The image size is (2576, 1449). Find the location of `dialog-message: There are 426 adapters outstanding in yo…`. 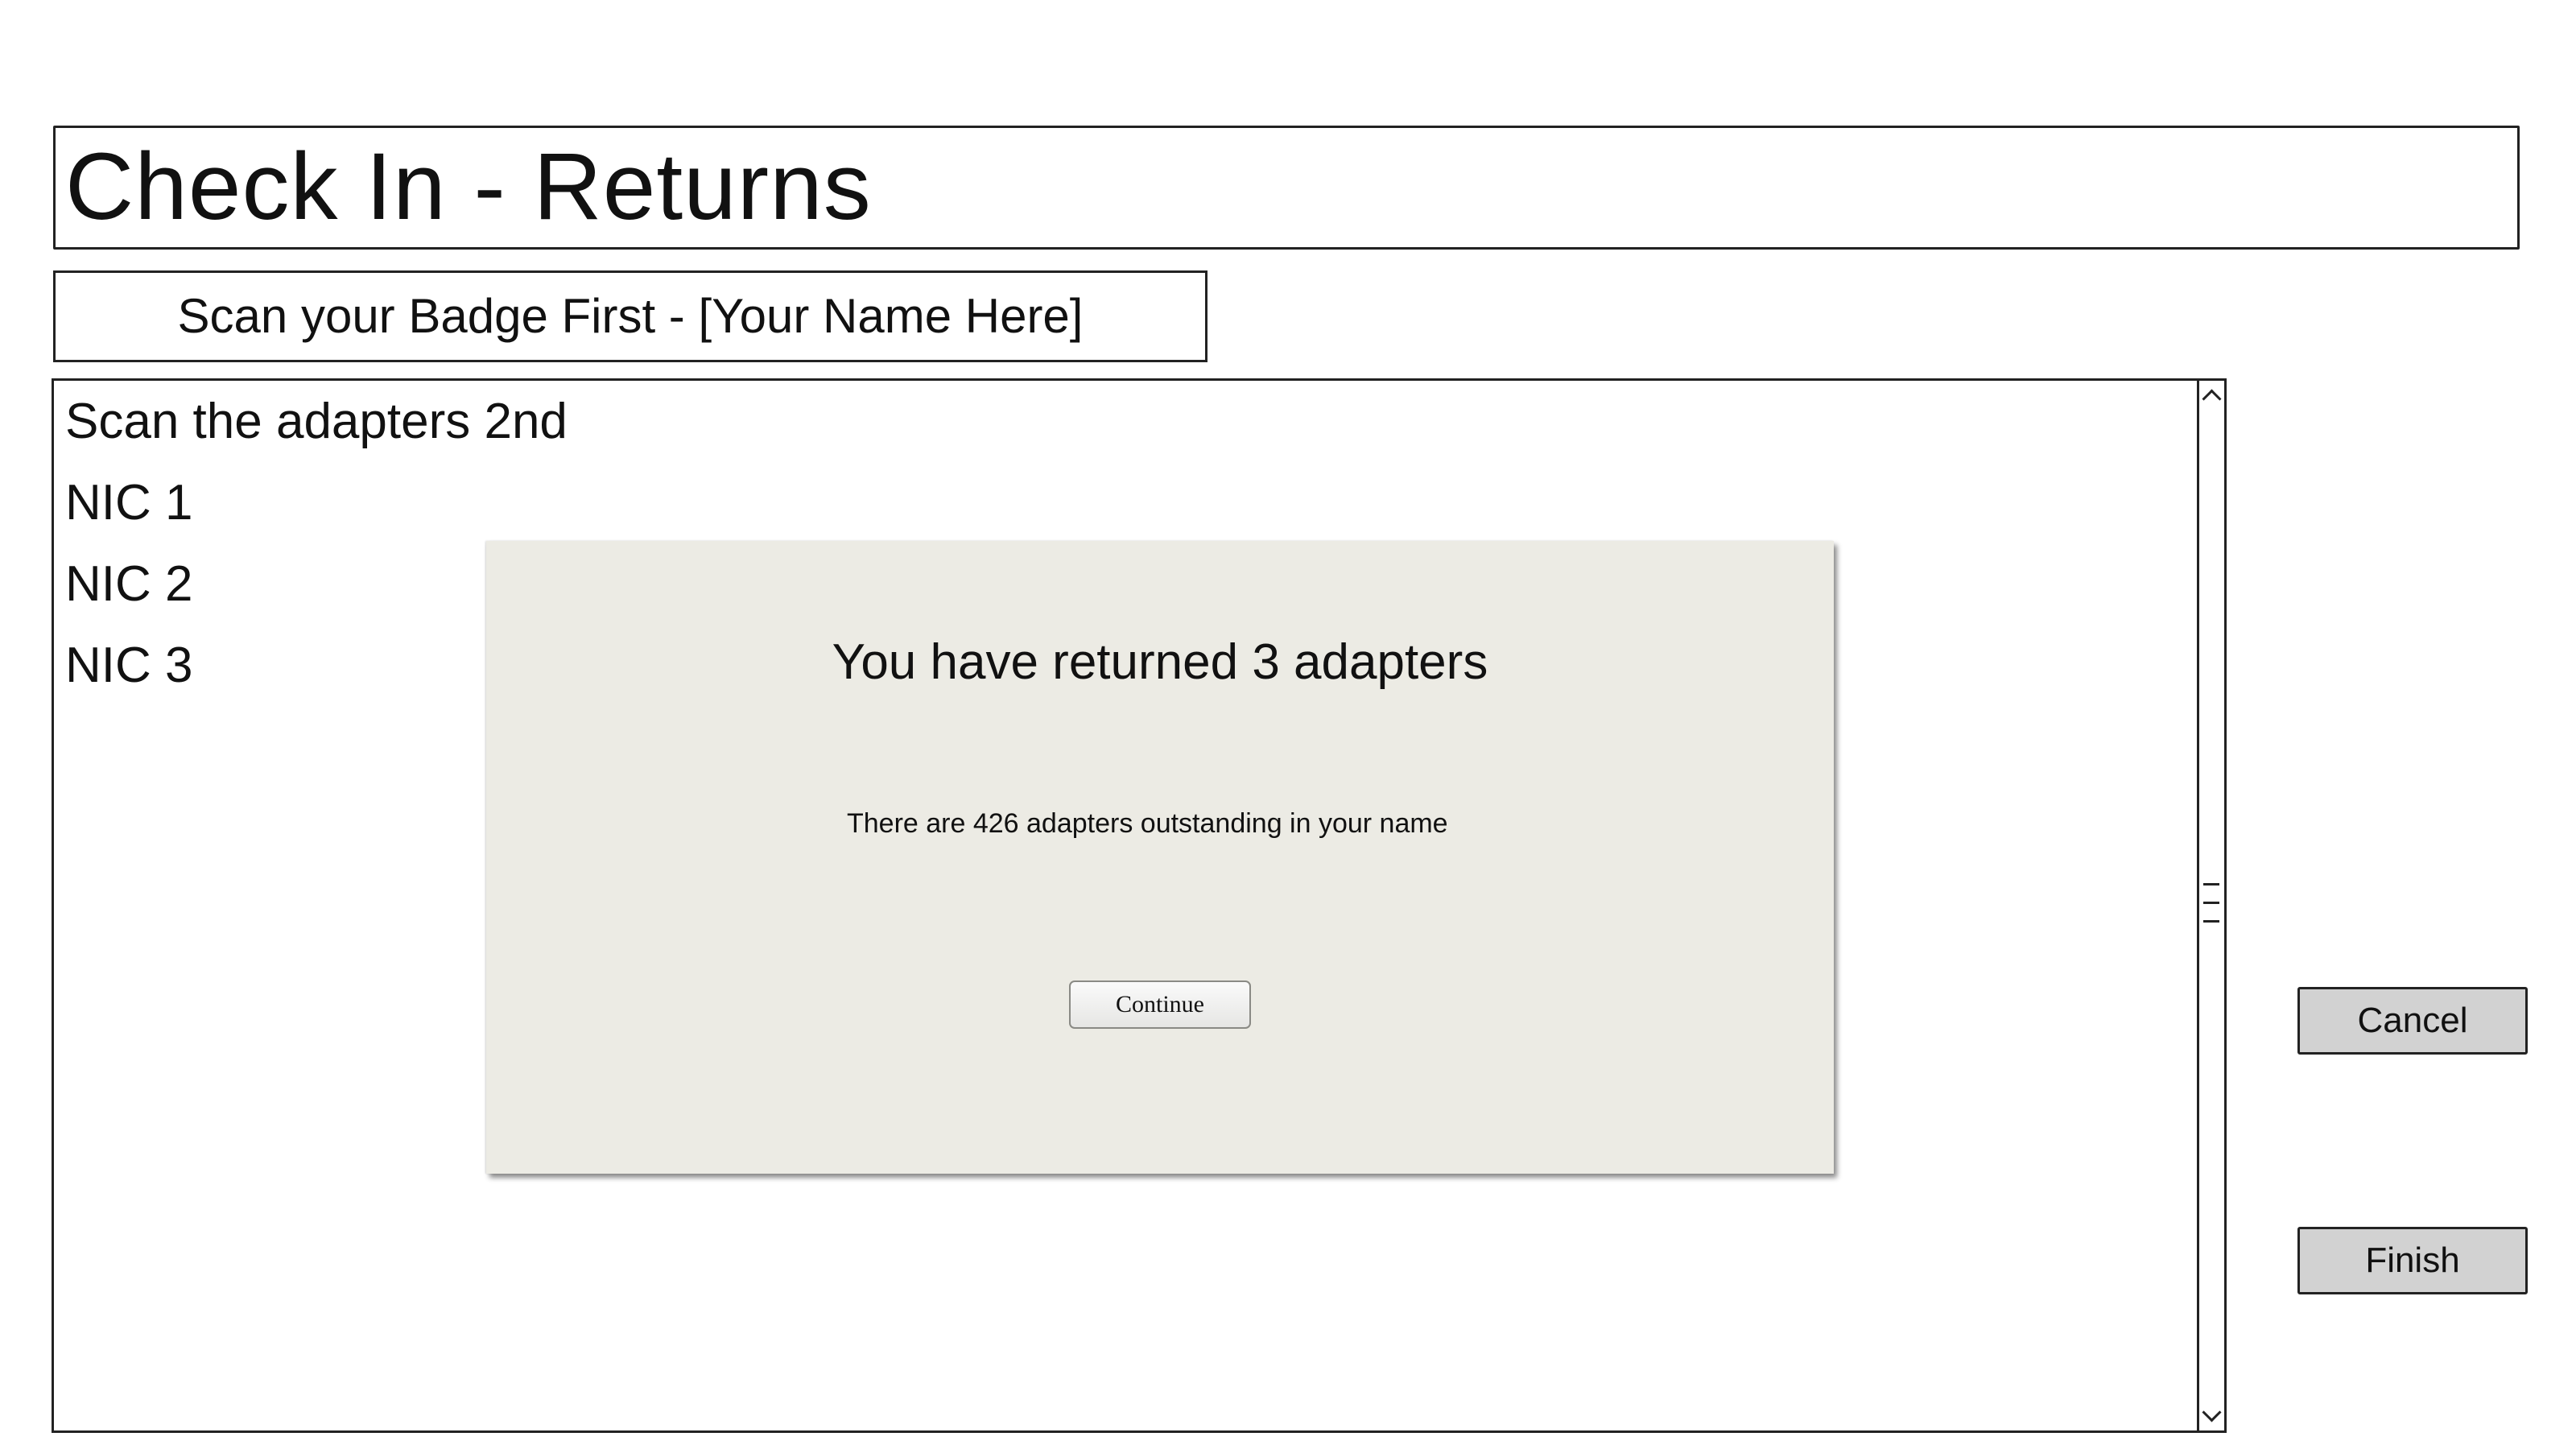

dialog-message: There are 426 adapters outstanding in yo… is located at coordinates (1147, 823).